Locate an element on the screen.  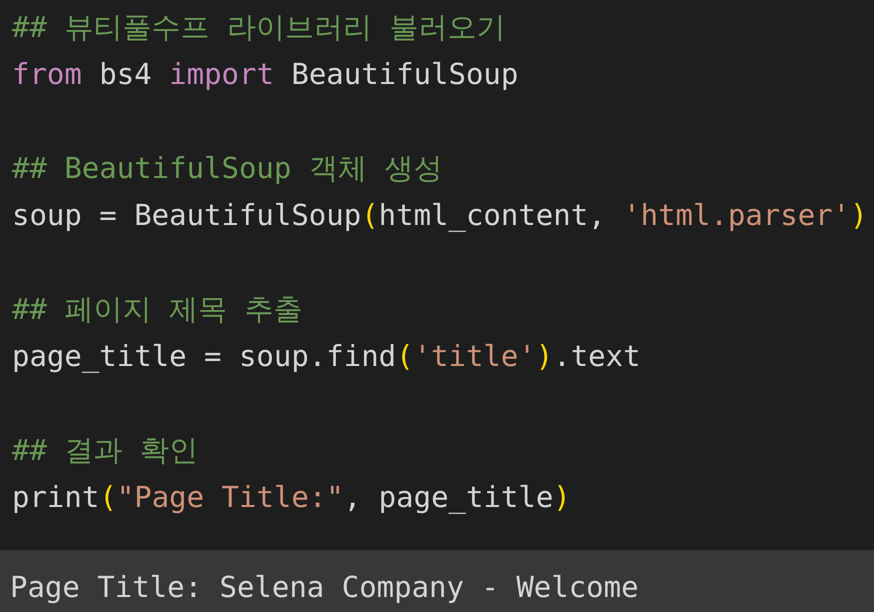
code-comment: ## 페이지 제목 추출 is located at coordinates (158, 309).